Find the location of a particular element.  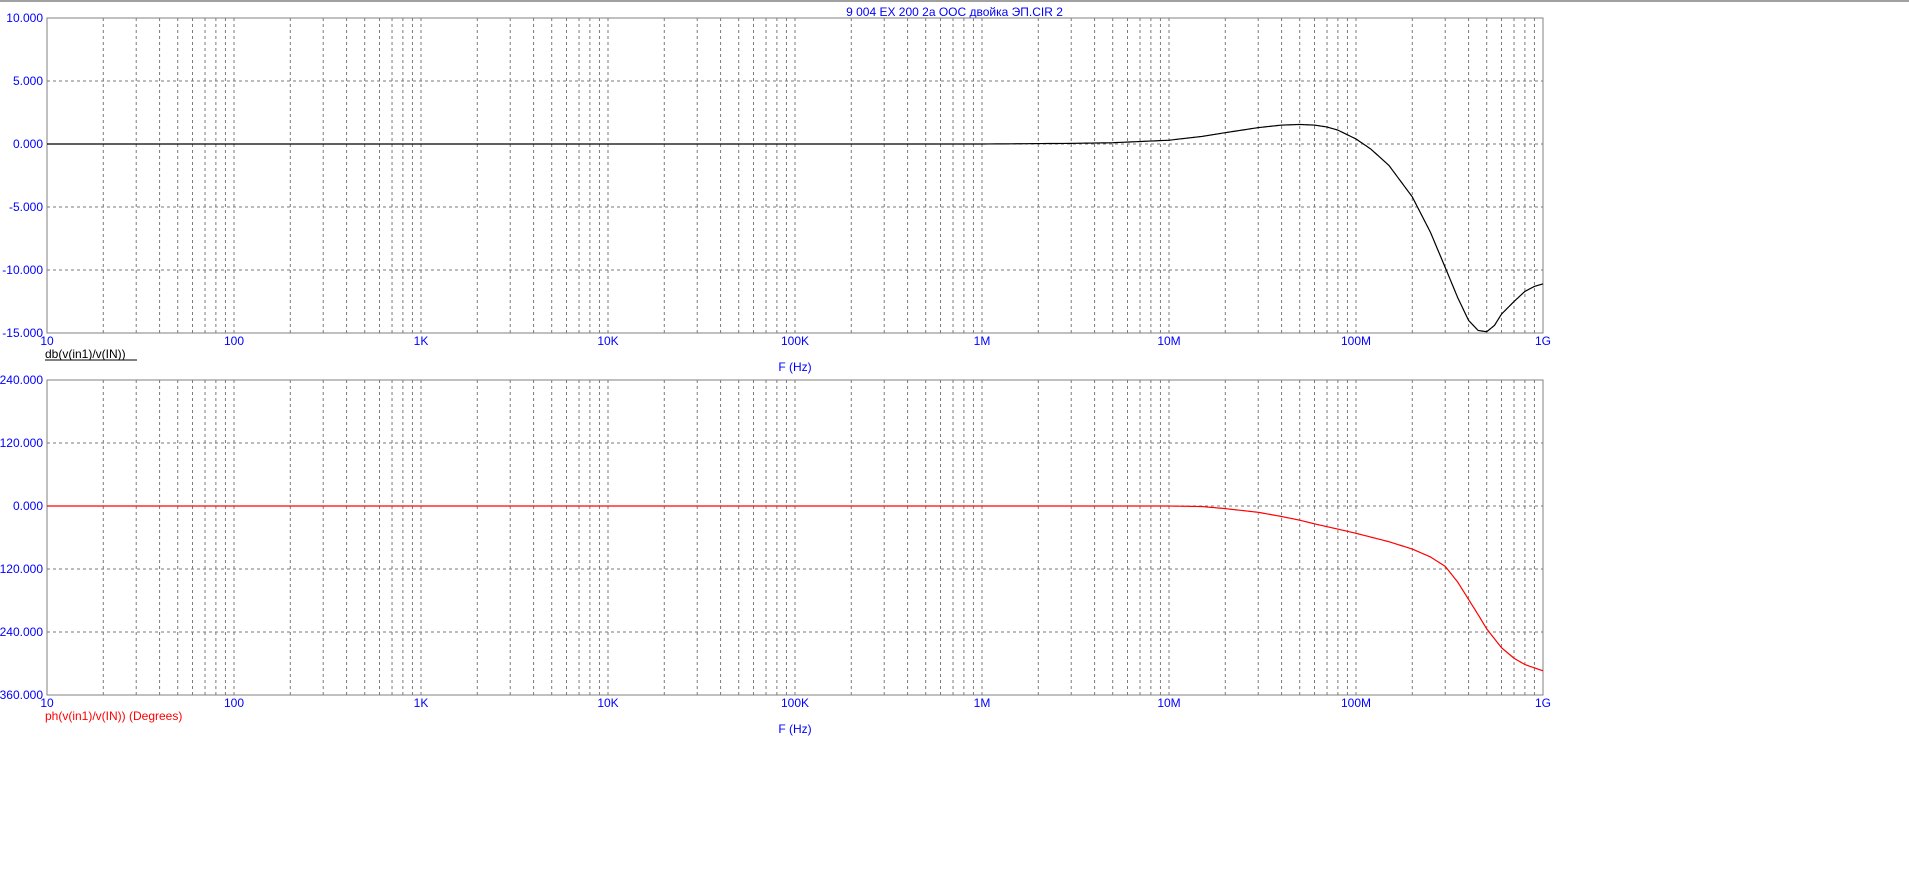

y-tick-label: -360.000 is located at coordinates (21, 695).